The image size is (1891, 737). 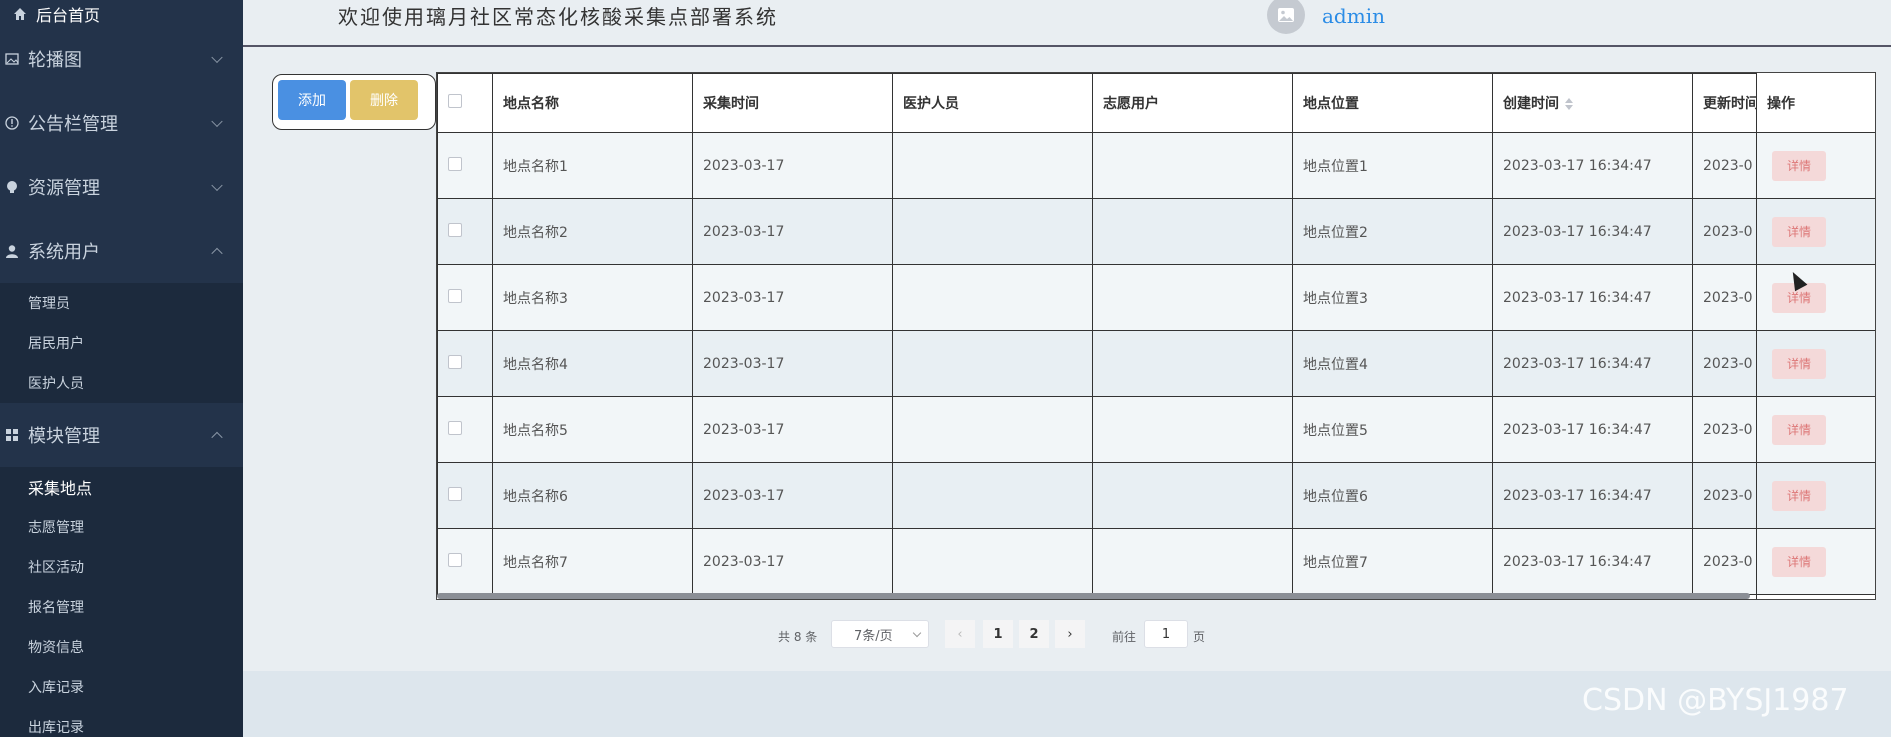 I want to click on bulb-icon, so click(x=12, y=187).